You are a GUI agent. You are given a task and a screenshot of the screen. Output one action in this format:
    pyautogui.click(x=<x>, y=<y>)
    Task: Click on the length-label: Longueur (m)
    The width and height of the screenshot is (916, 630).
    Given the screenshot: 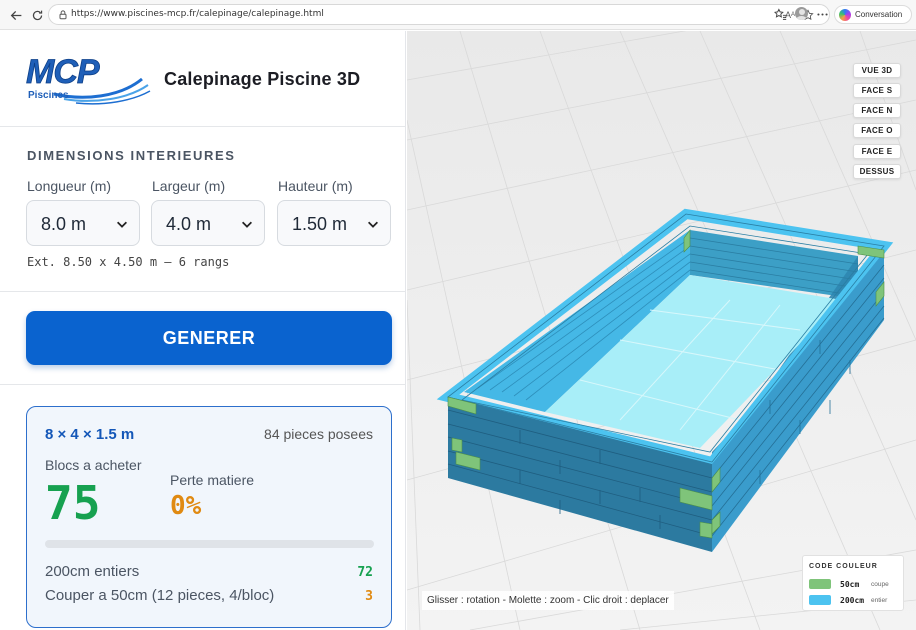 What is the action you would take?
    pyautogui.click(x=69, y=186)
    